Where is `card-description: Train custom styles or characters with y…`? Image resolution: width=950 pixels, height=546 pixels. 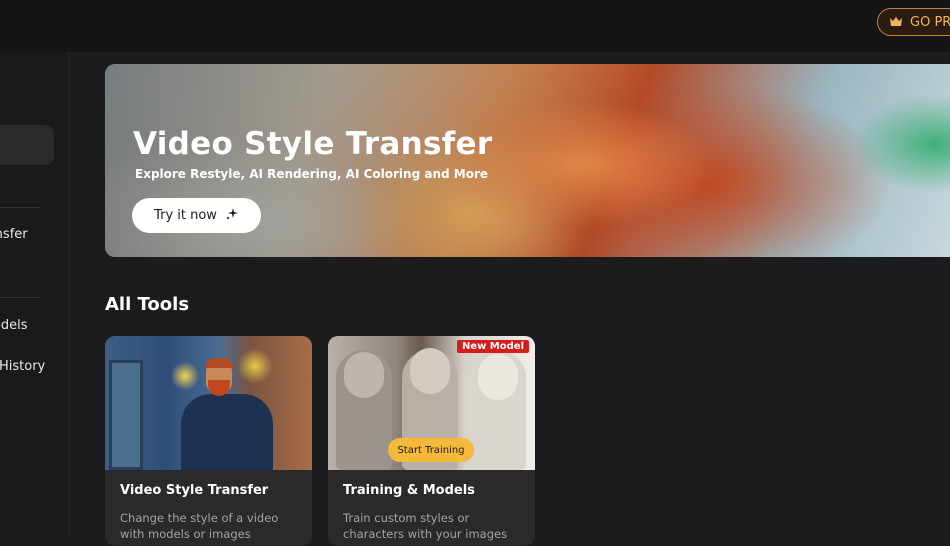 card-description: Train custom styles or characters with y… is located at coordinates (425, 526).